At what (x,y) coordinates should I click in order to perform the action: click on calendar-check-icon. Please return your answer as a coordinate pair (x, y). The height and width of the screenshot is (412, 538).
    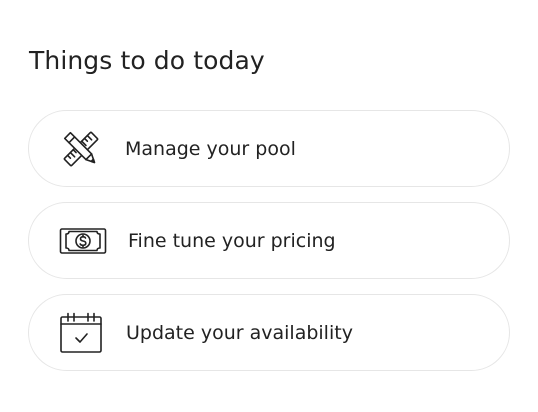
    Looking at the image, I should click on (81, 333).